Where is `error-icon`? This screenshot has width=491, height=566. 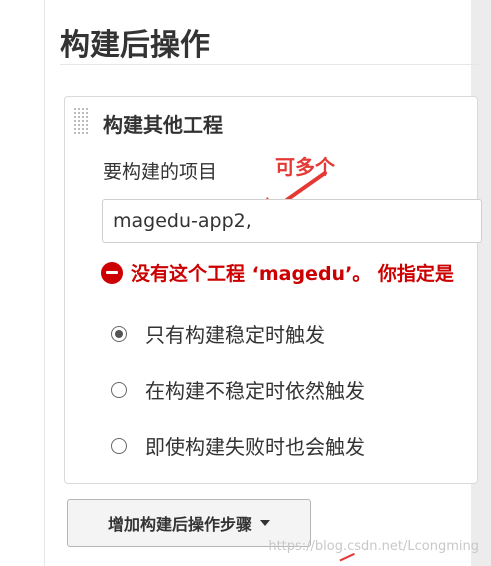
error-icon is located at coordinates (112, 272).